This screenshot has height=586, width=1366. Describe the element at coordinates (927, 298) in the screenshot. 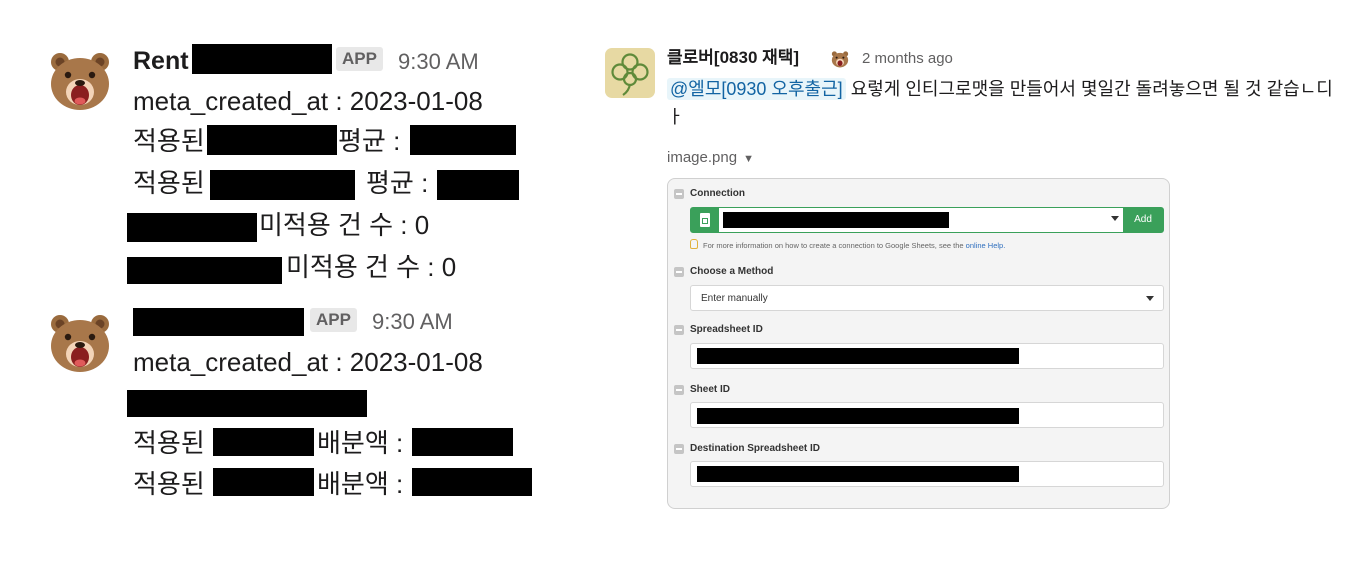

I see `method-select: Enter manually` at that location.